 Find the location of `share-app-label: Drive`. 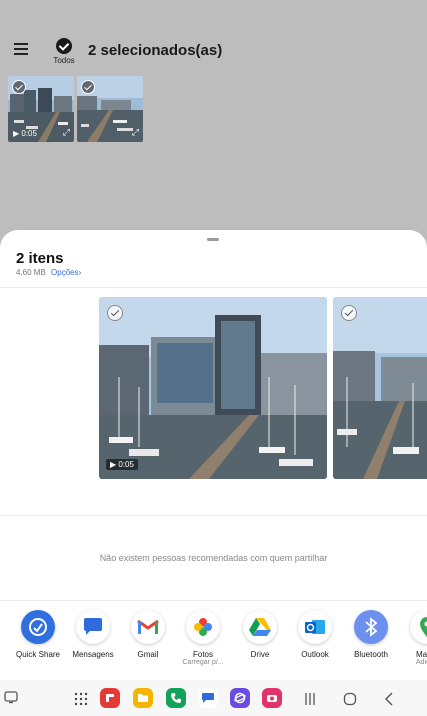

share-app-label: Drive is located at coordinates (260, 654).